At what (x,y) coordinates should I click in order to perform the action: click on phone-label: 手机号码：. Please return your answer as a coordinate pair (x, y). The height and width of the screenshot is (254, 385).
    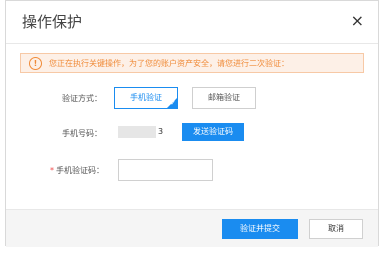
    Looking at the image, I should click on (82, 133).